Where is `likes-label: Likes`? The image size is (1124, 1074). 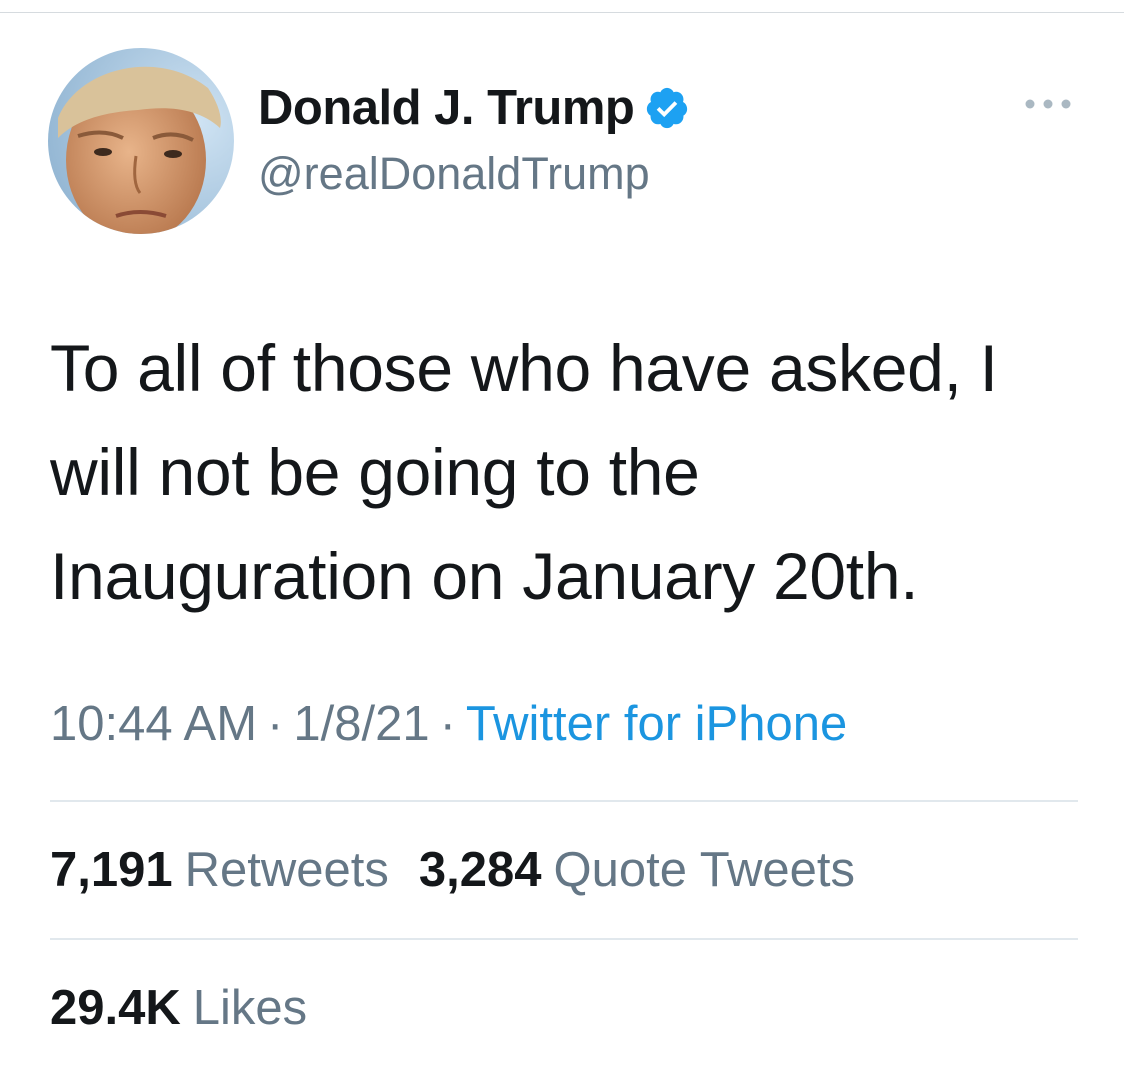 likes-label: Likes is located at coordinates (250, 1008).